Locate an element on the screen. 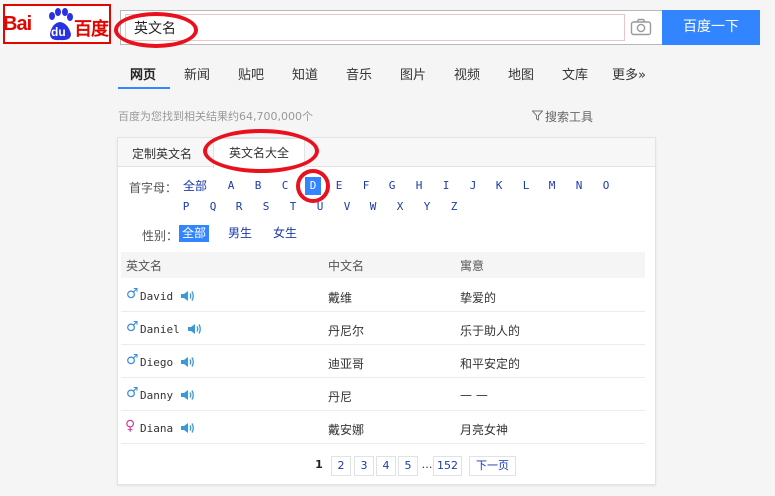 Image resolution: width=775 pixels, height=496 pixels. camera-icon is located at coordinates (641, 27).